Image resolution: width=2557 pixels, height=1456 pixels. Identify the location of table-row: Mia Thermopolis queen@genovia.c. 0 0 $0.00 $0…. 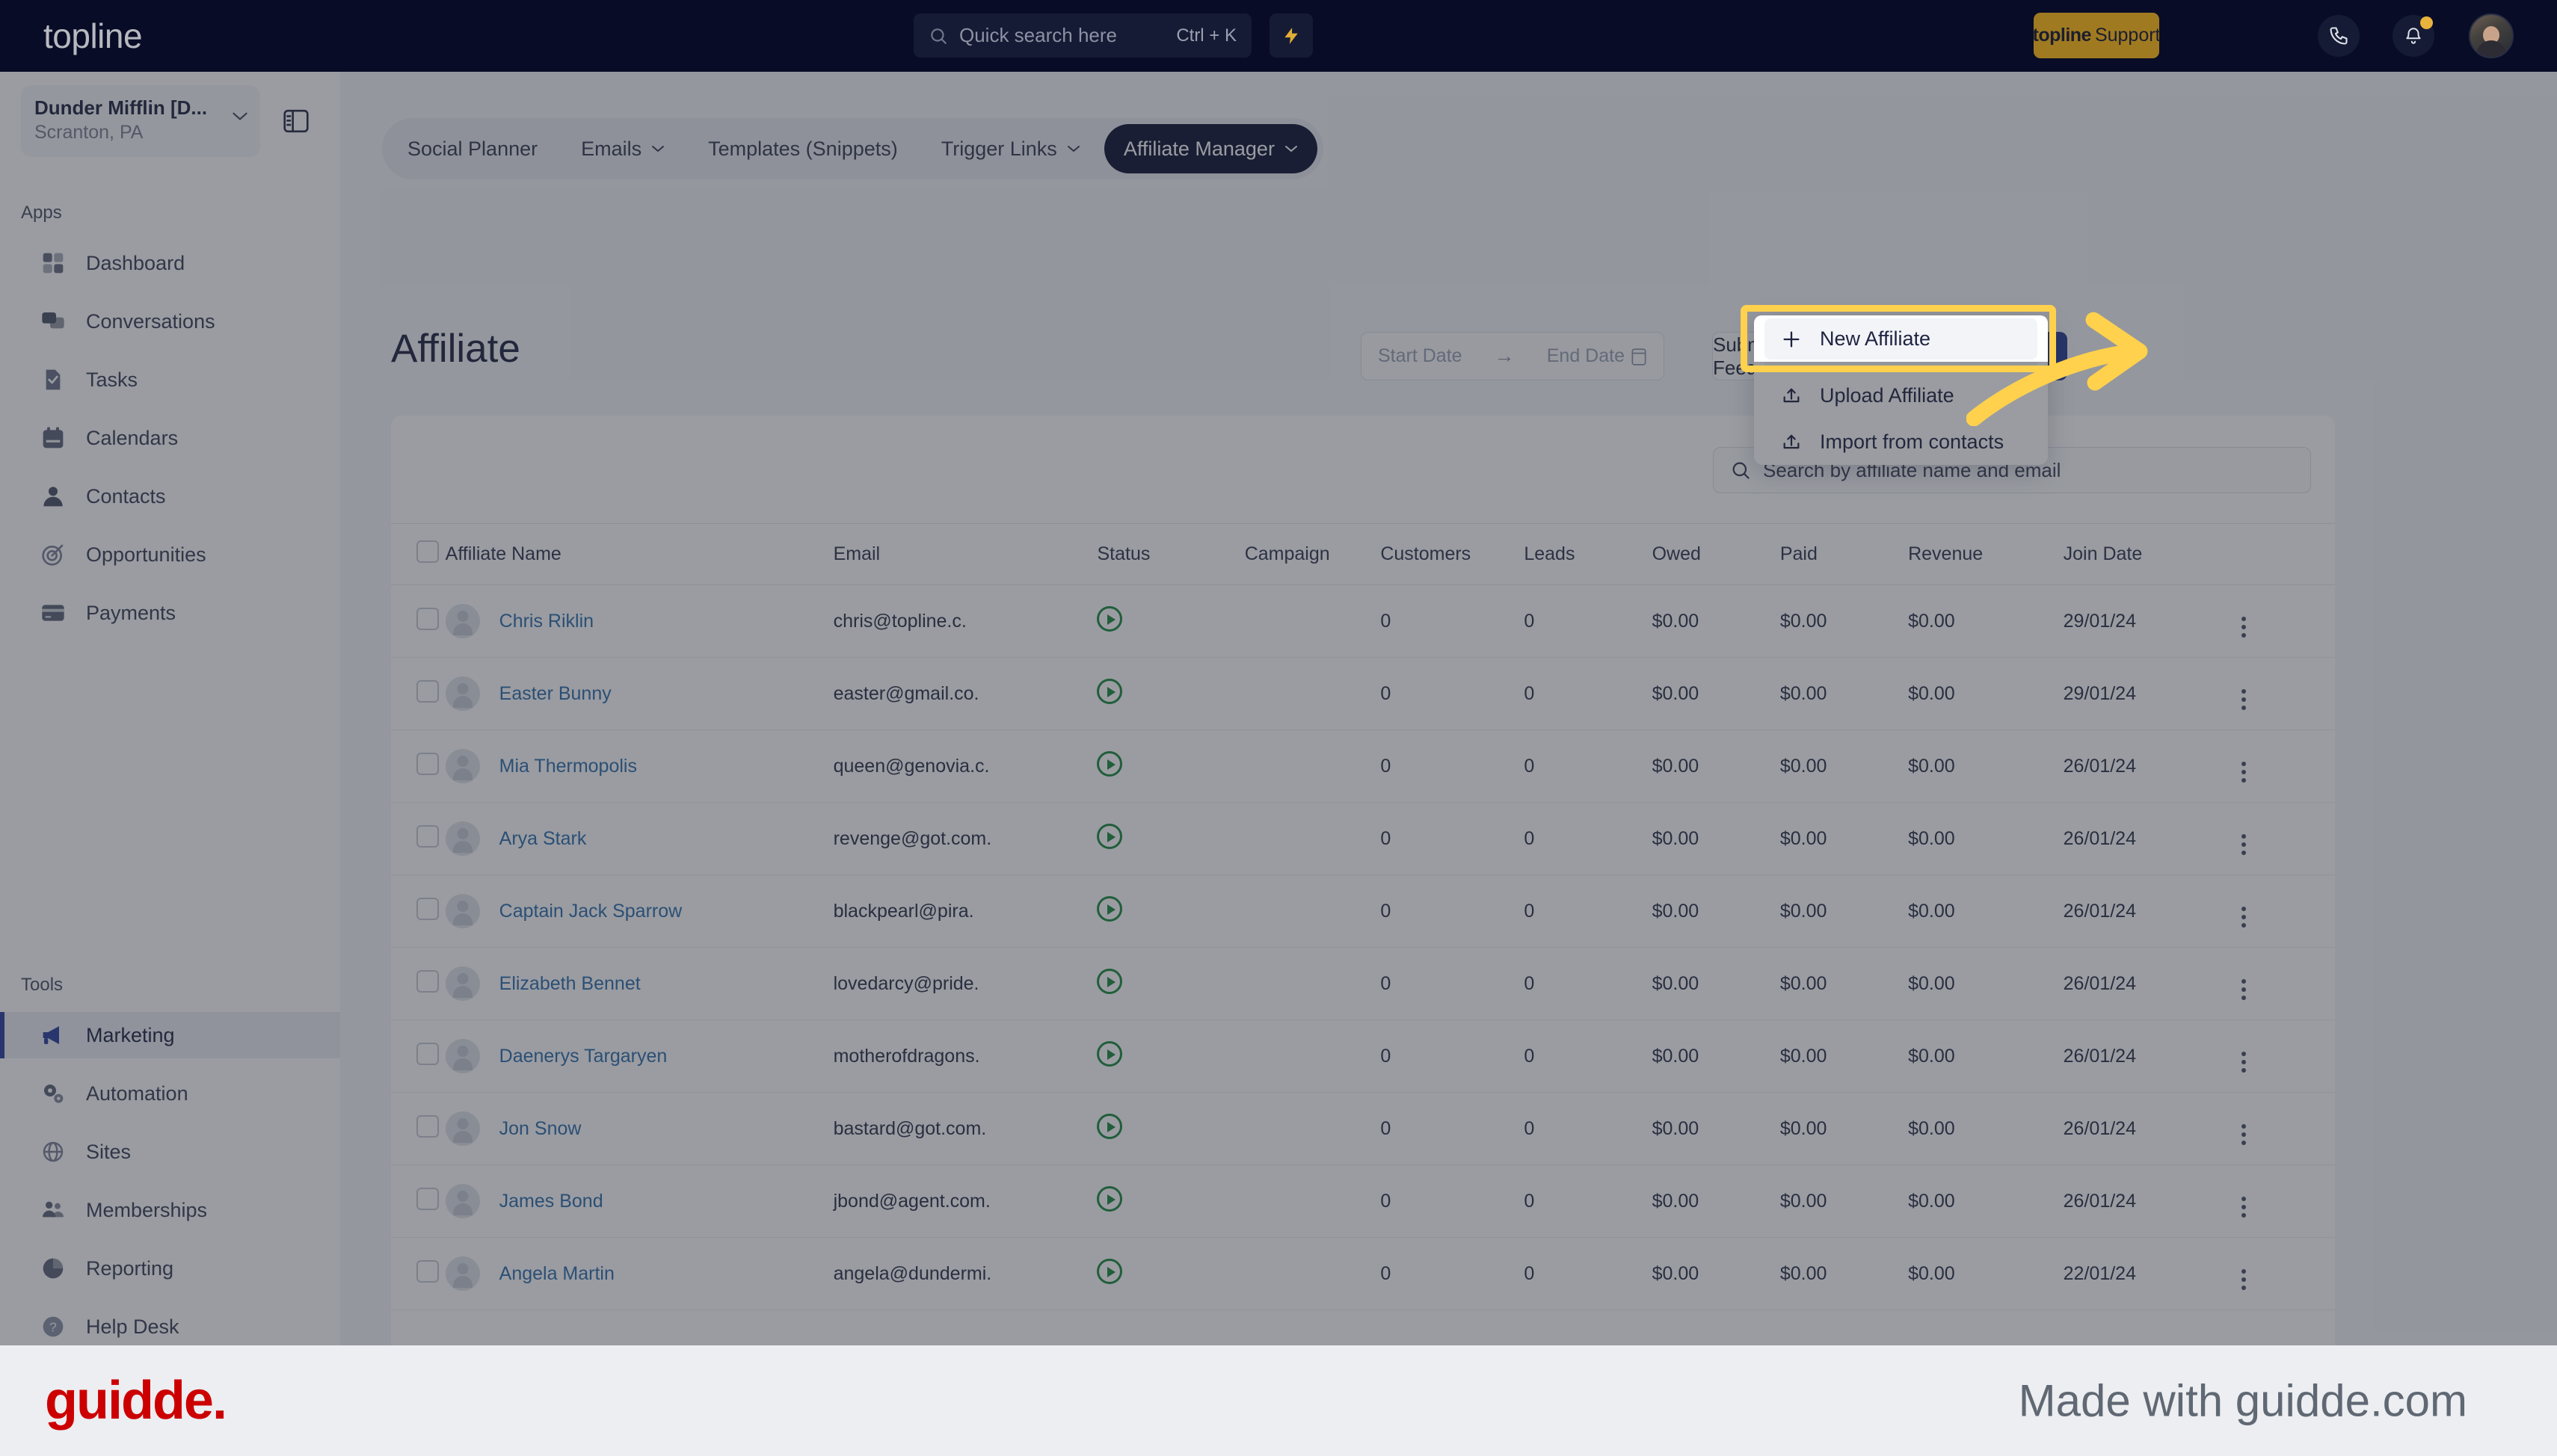
(1363, 766).